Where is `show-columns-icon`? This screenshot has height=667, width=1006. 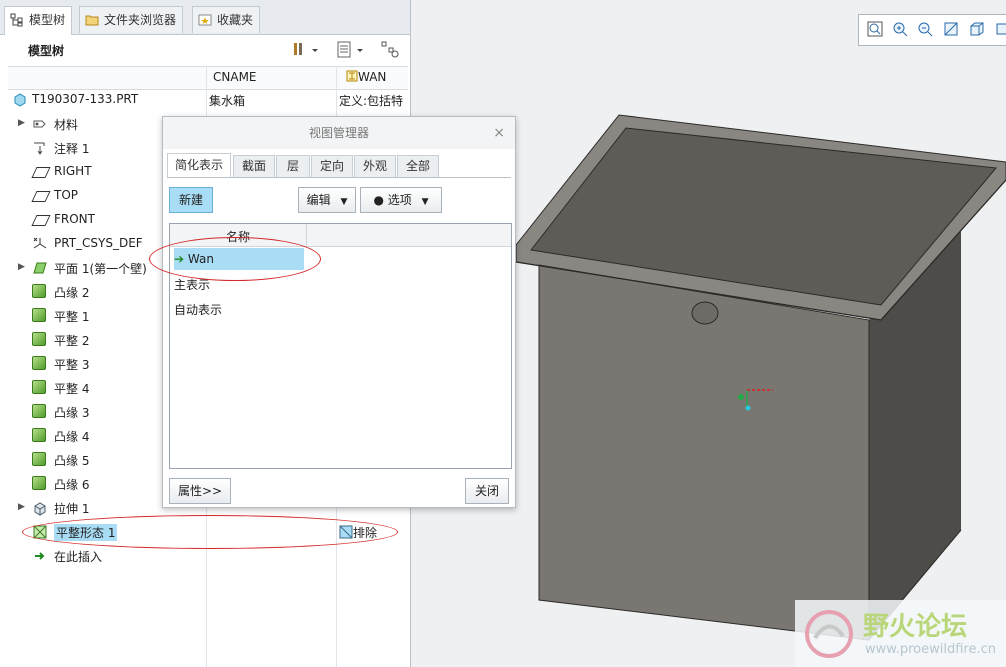 show-columns-icon is located at coordinates (351, 50).